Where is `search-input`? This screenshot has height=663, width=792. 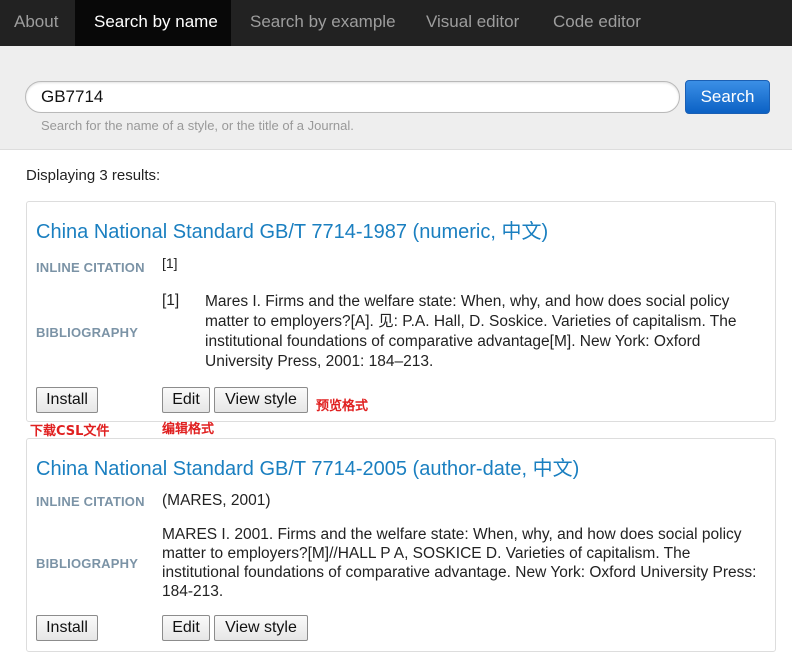
search-input is located at coordinates (352, 97).